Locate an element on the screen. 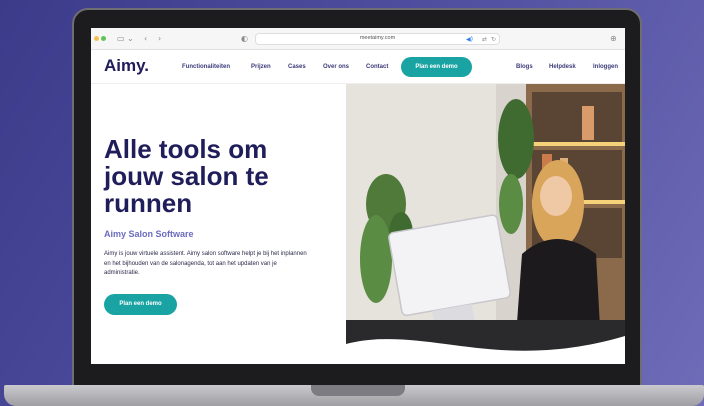 The height and width of the screenshot is (406, 704). nav-link-functionaliteiten: Functionaliteiten is located at coordinates (206, 67).